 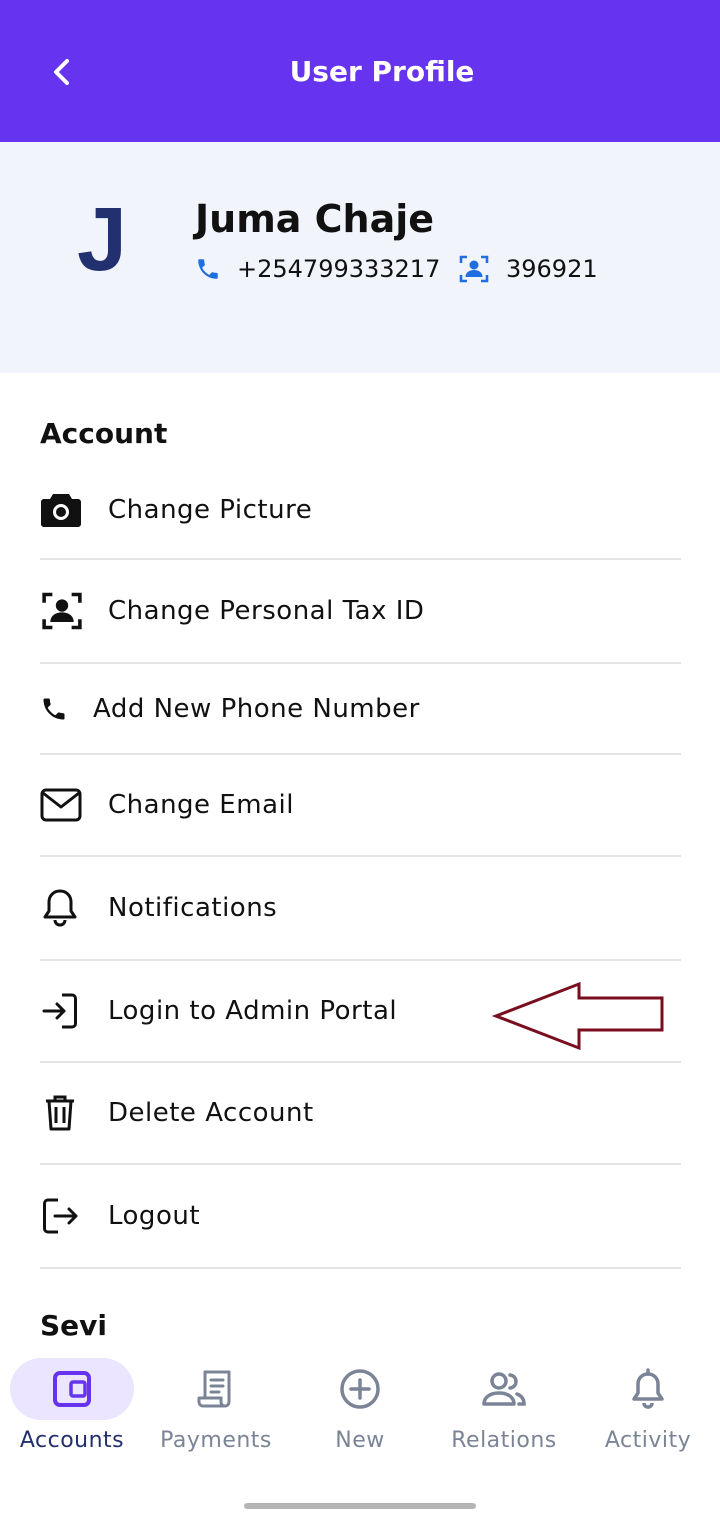 What do you see at coordinates (266, 611) in the screenshot?
I see `menu-item-label: Change Personal Tax ID` at bounding box center [266, 611].